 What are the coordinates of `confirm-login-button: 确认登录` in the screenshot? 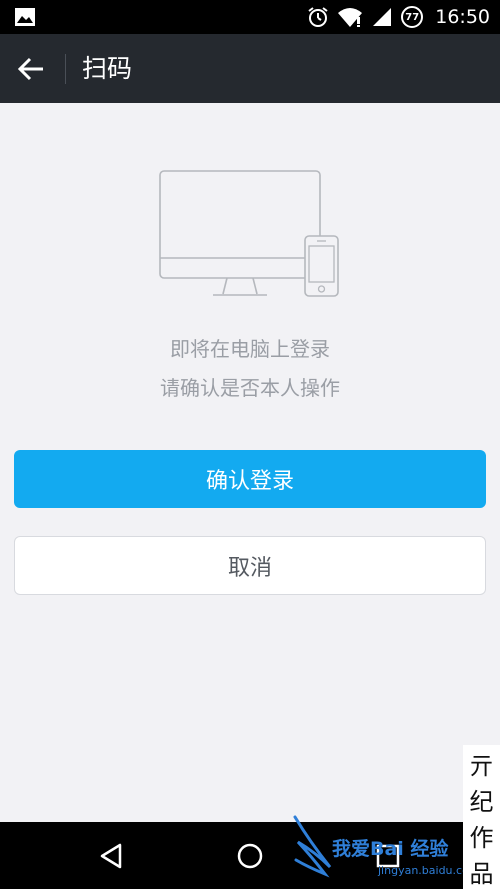 It's located at (250, 479).